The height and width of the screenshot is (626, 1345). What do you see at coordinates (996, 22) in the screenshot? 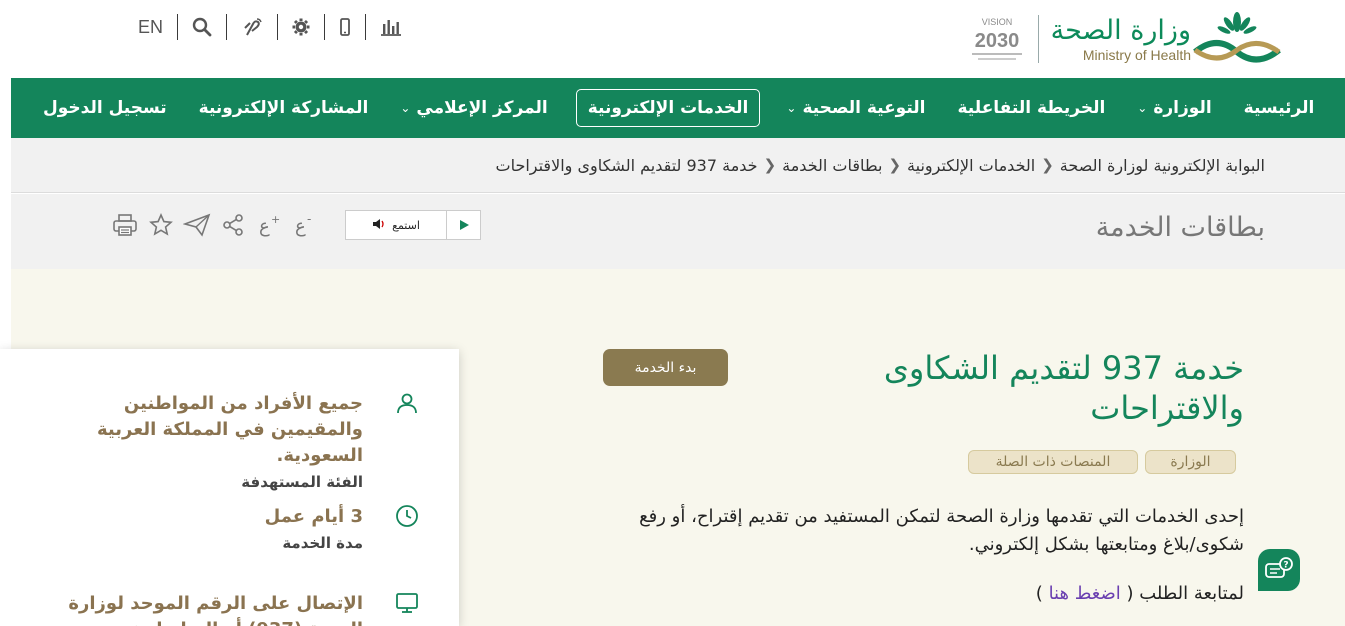
I see `vision-label: VISION` at bounding box center [996, 22].